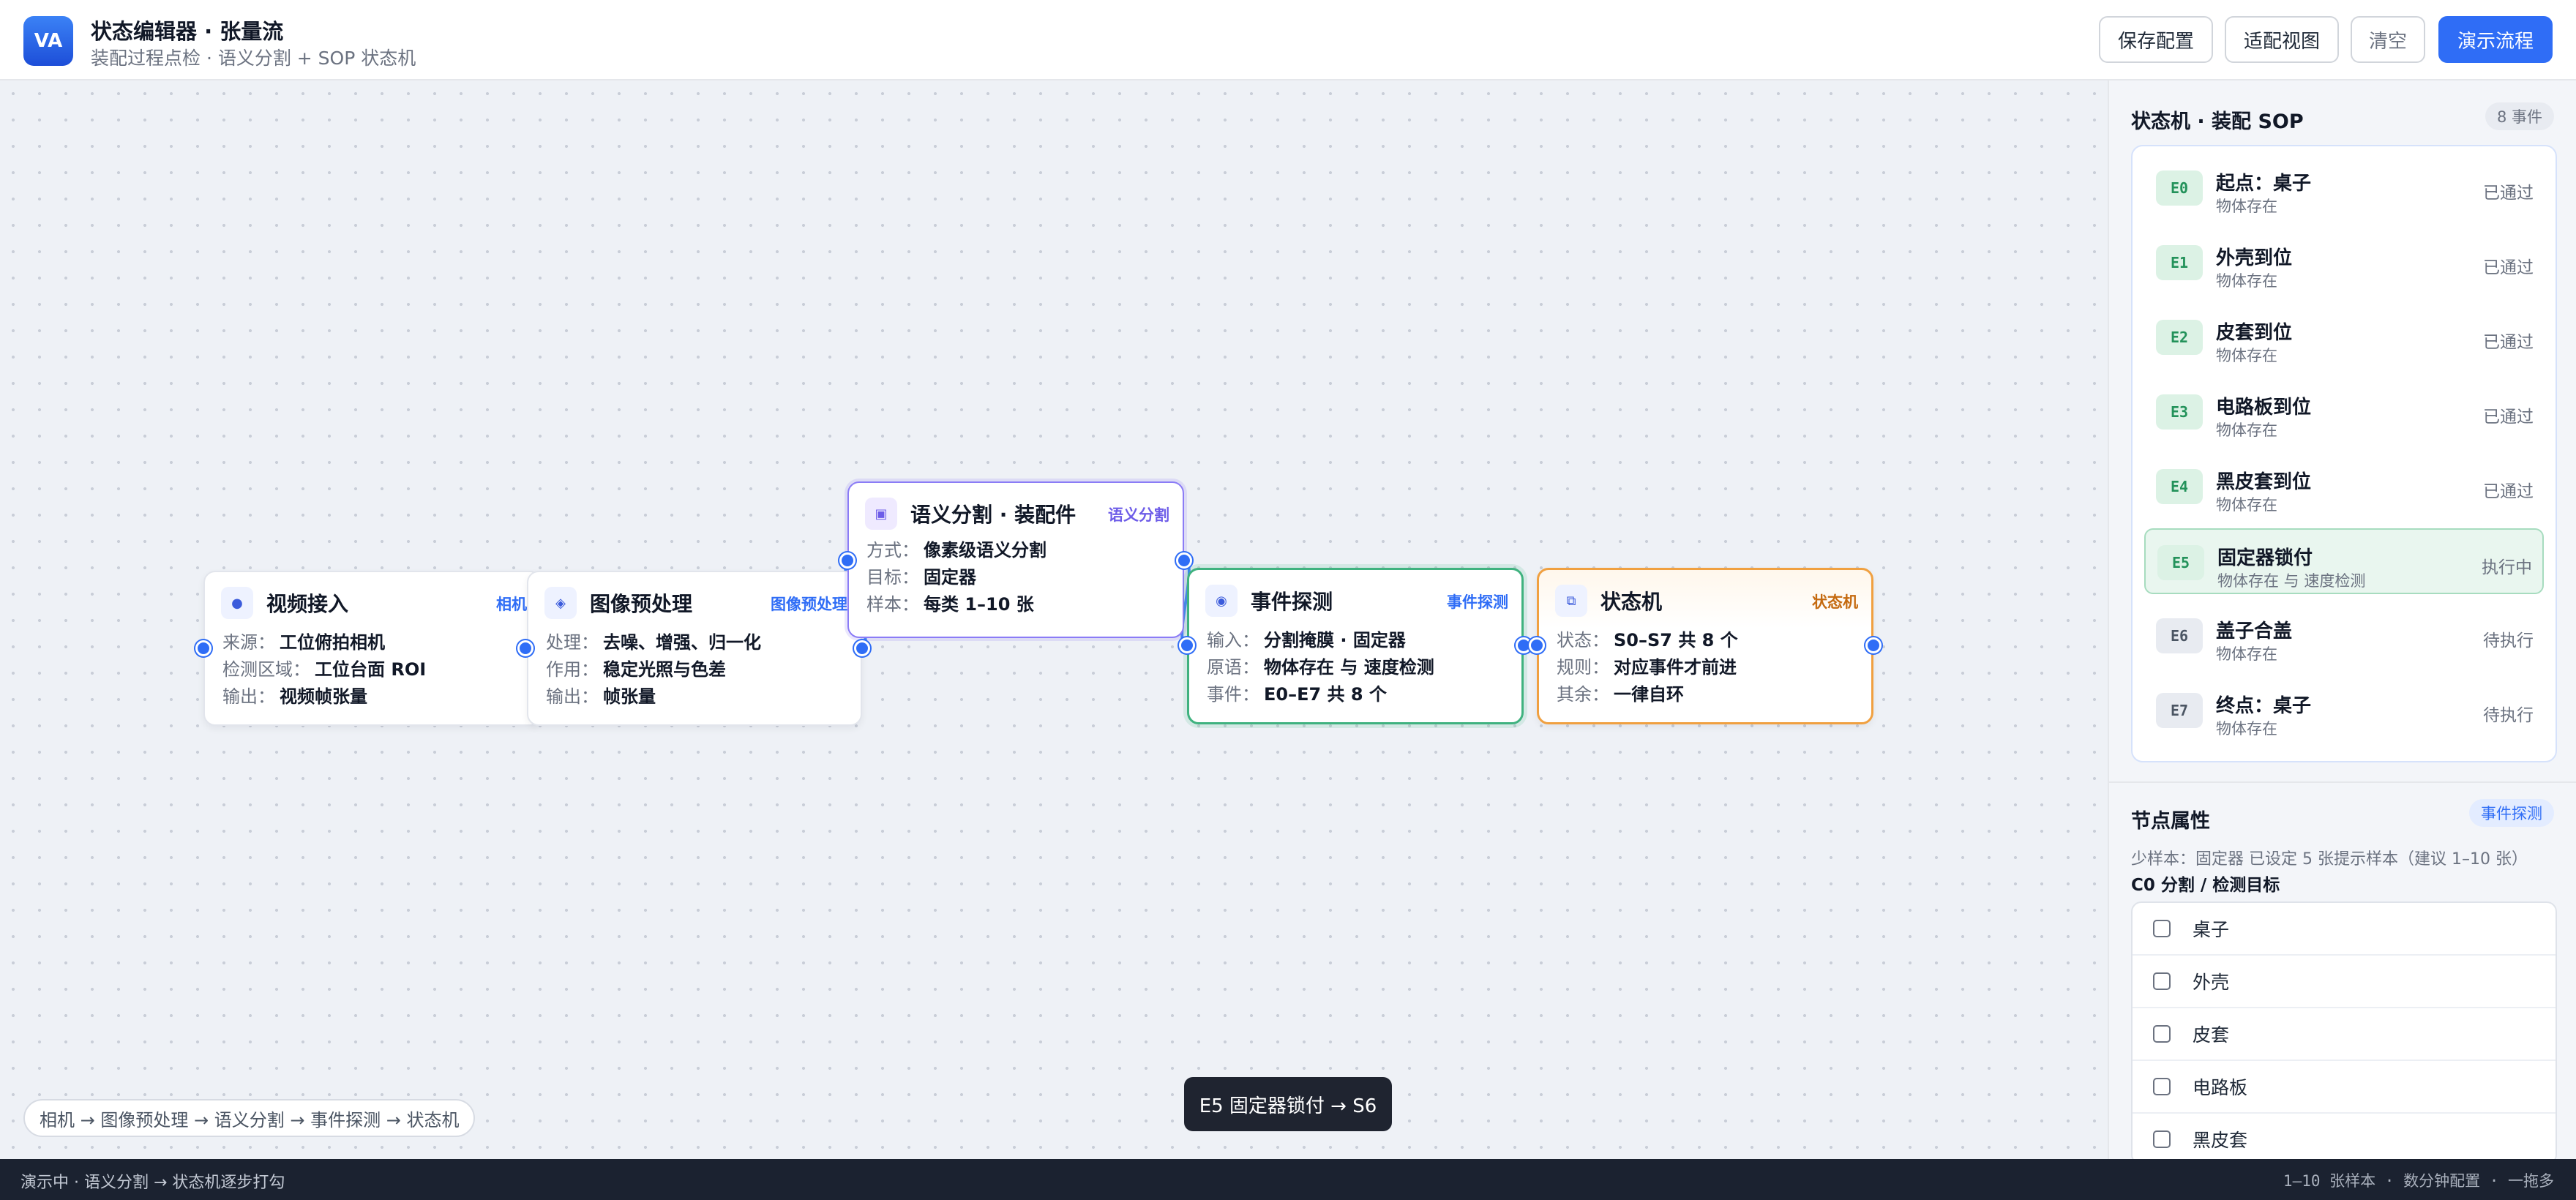 The width and height of the screenshot is (2576, 1200). I want to click on node-row: 其余： 一律自环, so click(1620, 694).